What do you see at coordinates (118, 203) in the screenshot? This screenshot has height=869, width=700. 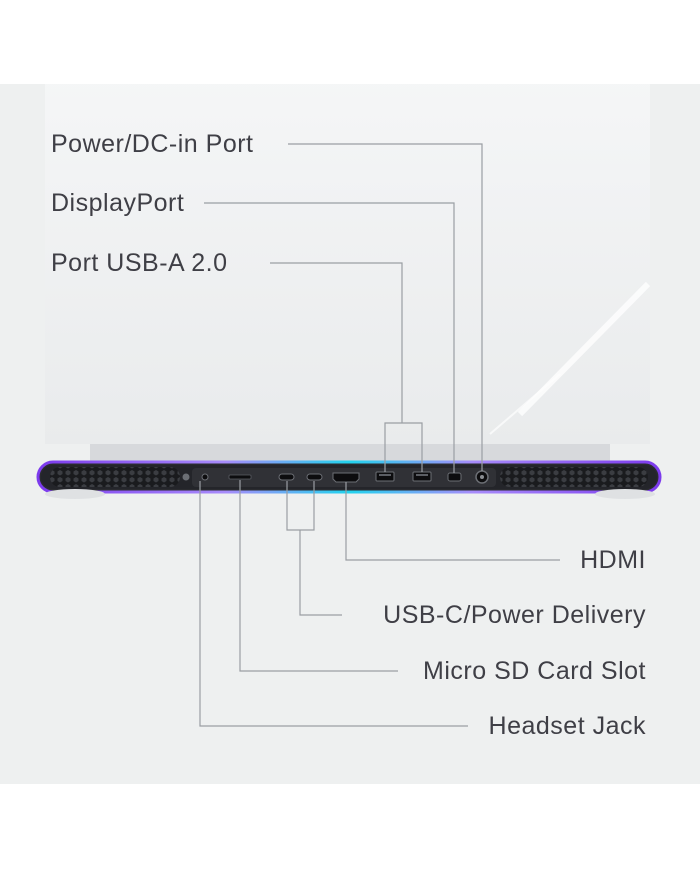 I see `displayport-label: DisplayPort` at bounding box center [118, 203].